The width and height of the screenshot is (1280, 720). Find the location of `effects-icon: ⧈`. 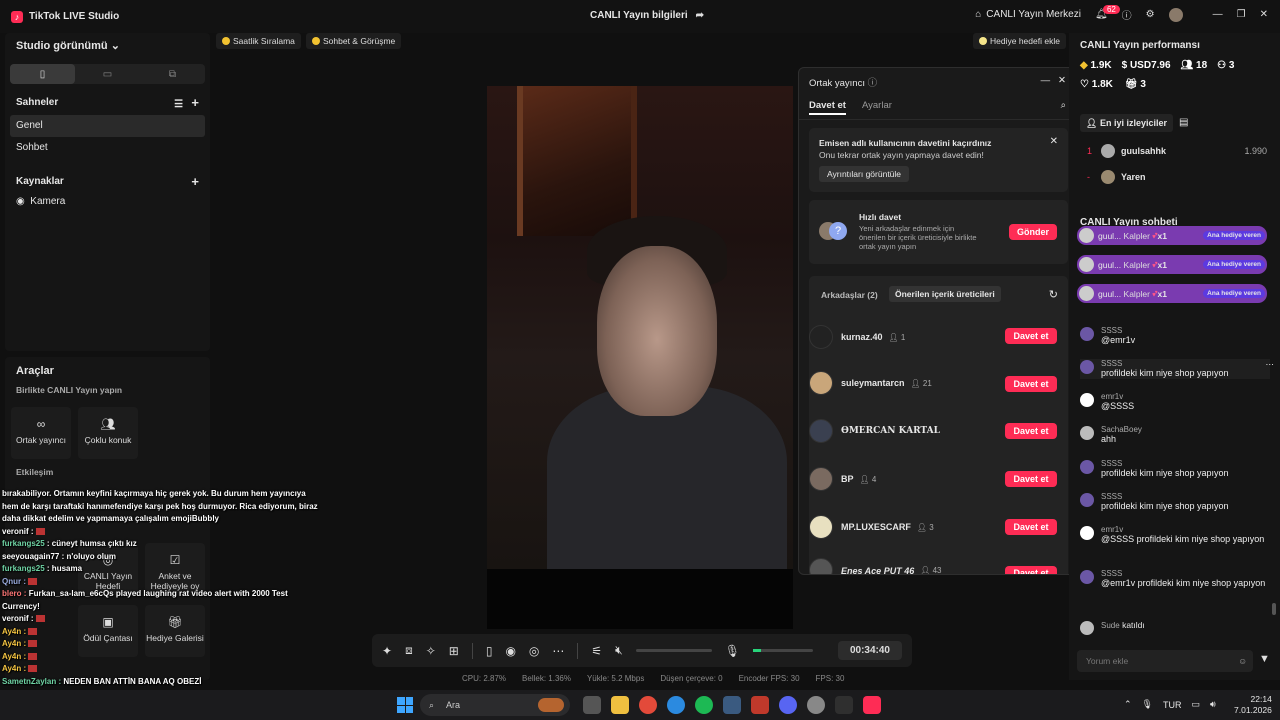

effects-icon: ⧈ is located at coordinates (409, 650).